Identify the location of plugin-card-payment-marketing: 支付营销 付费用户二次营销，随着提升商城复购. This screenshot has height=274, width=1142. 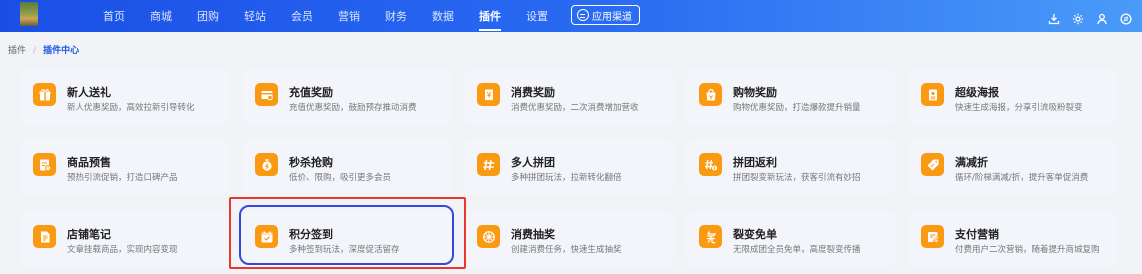
(1013, 239).